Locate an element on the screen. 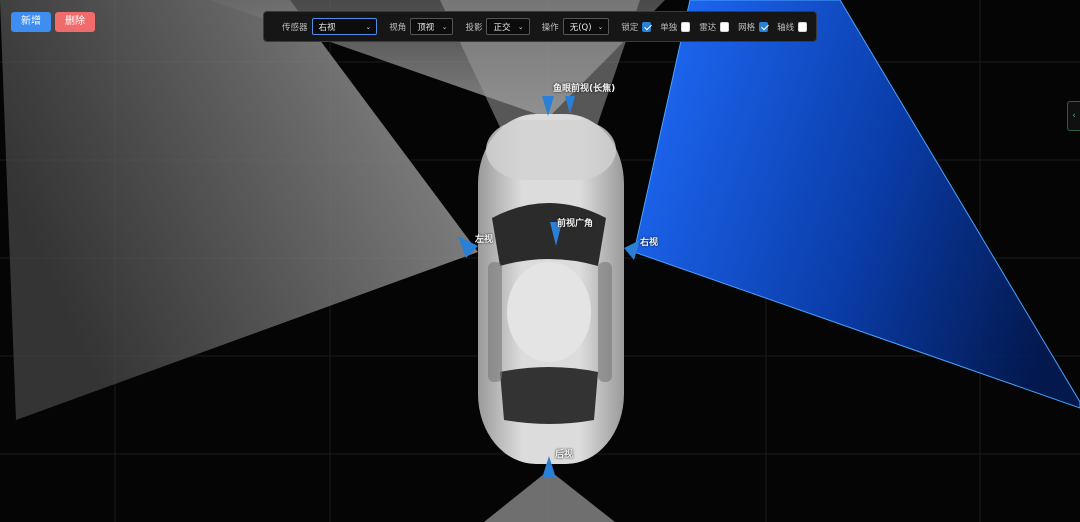 Image resolution: width=1080 pixels, height=522 pixels. lock-label: 锁定 is located at coordinates (630, 27).